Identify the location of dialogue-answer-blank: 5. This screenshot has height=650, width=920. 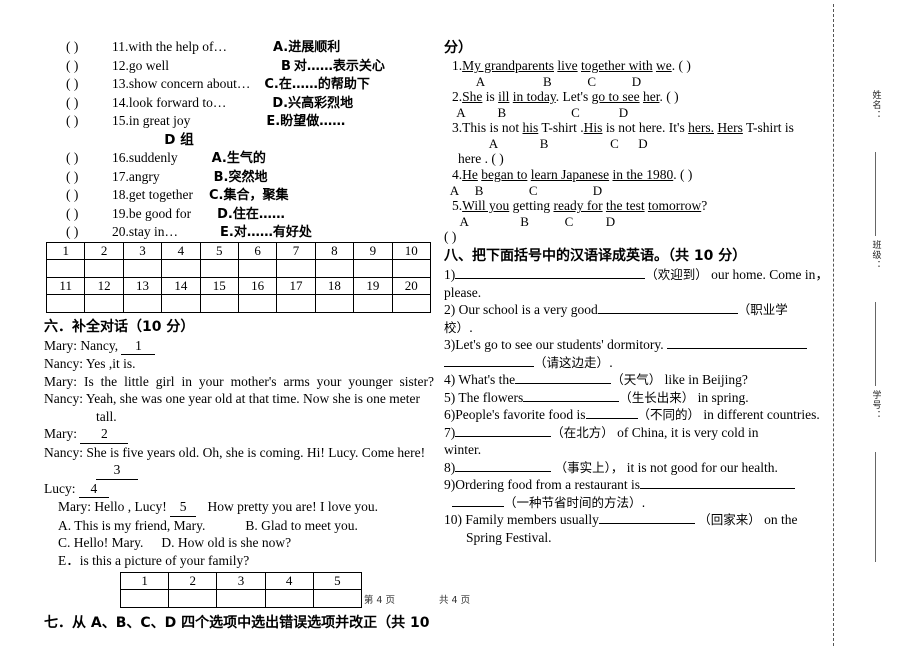
(183, 507).